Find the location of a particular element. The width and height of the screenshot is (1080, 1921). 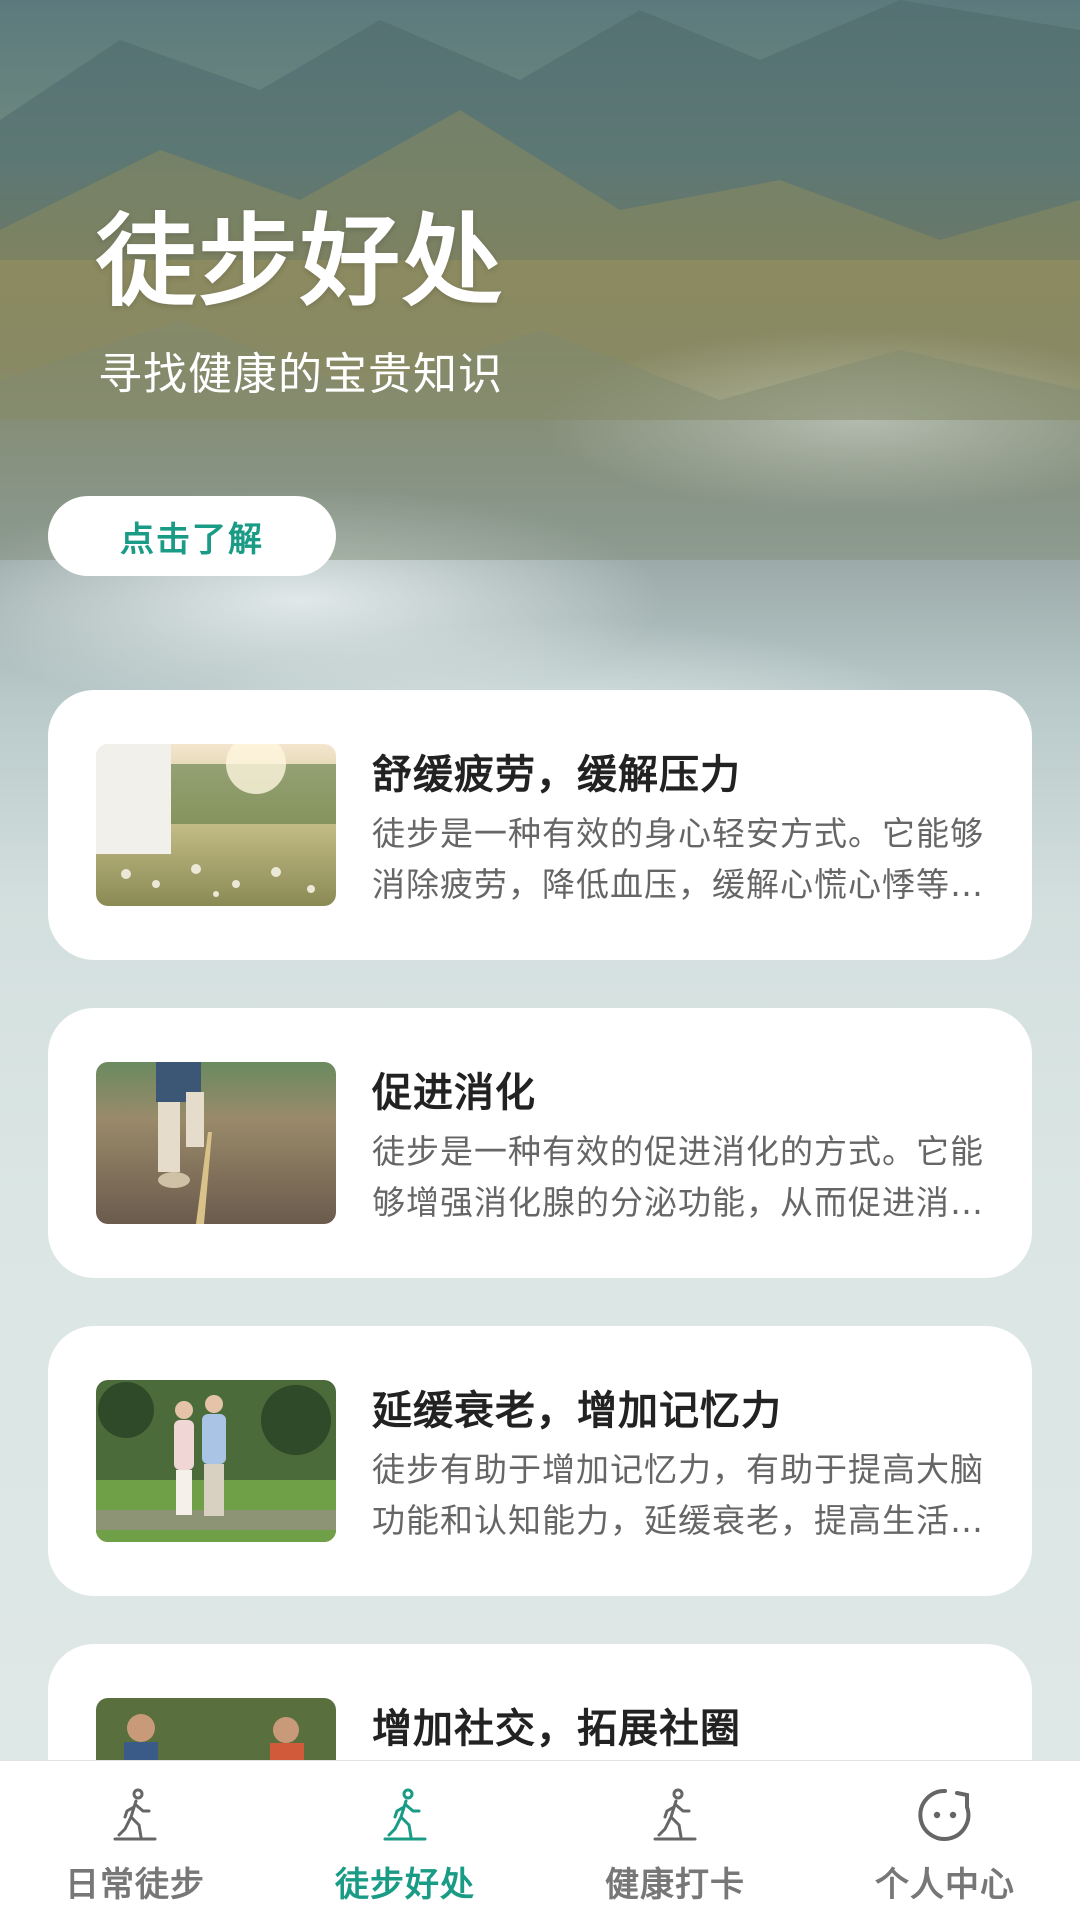

elderly-couple-thumbnail is located at coordinates (216, 1461).